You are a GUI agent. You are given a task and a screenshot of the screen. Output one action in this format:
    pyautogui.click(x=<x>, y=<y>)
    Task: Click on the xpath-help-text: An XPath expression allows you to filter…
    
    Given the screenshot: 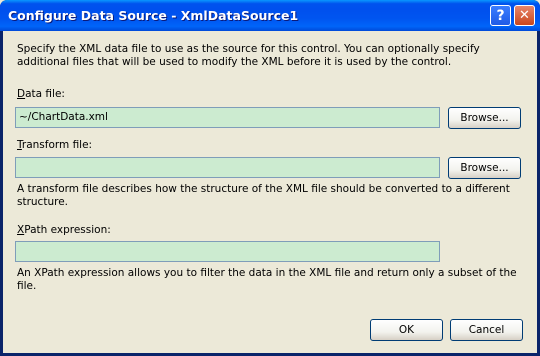 What is the action you would take?
    pyautogui.click(x=267, y=279)
    